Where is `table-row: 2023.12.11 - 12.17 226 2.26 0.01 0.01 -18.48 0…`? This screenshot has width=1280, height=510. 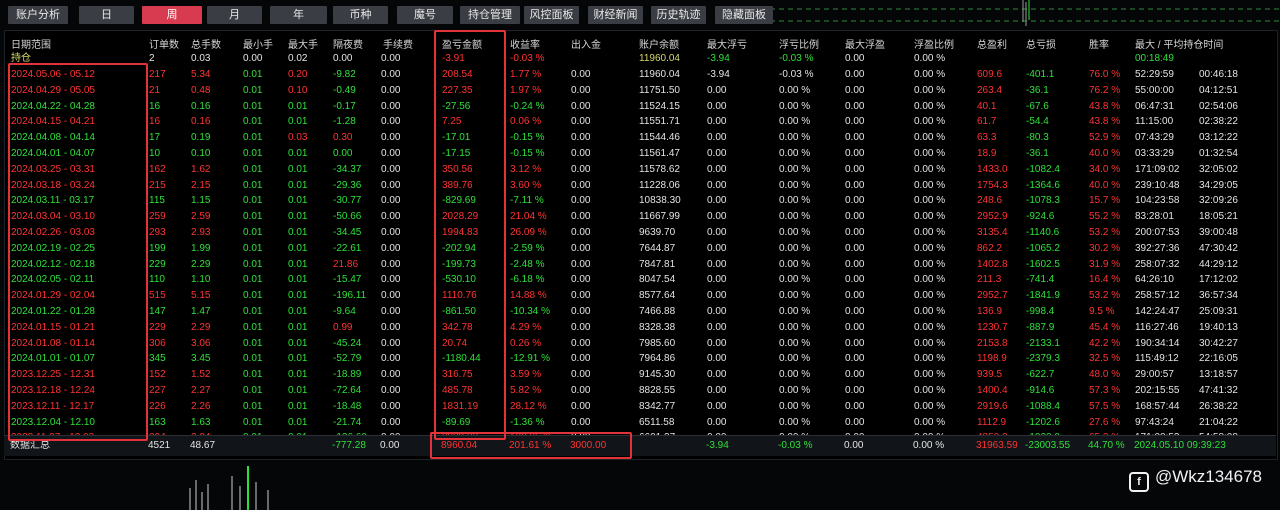 table-row: 2023.12.11 - 12.17 226 2.26 0.01 0.01 -18.48 0… is located at coordinates (641, 407).